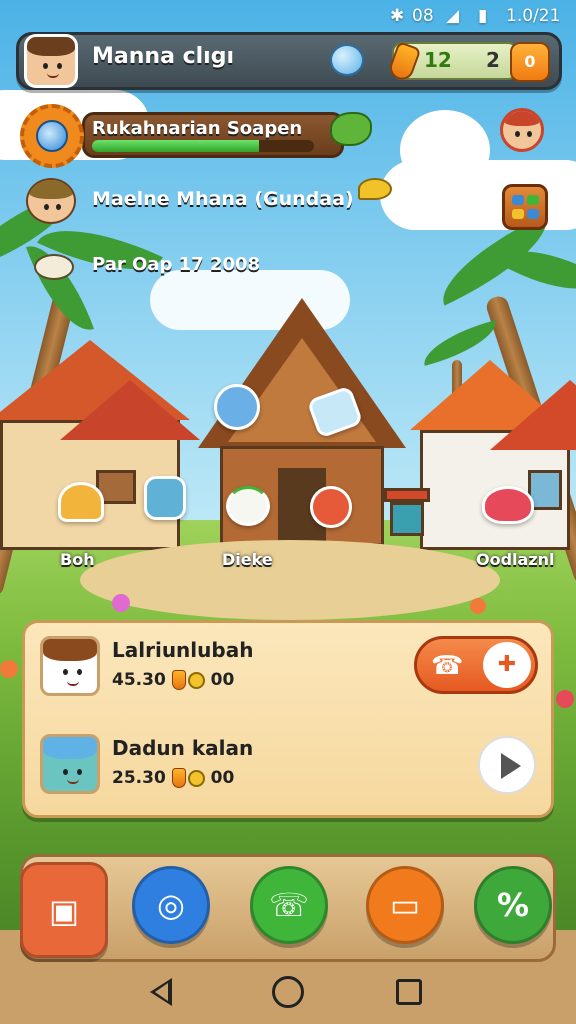 The height and width of the screenshot is (1024, 576). Describe the element at coordinates (453, 16) in the screenshot. I see `signal-icon: ◢` at that location.